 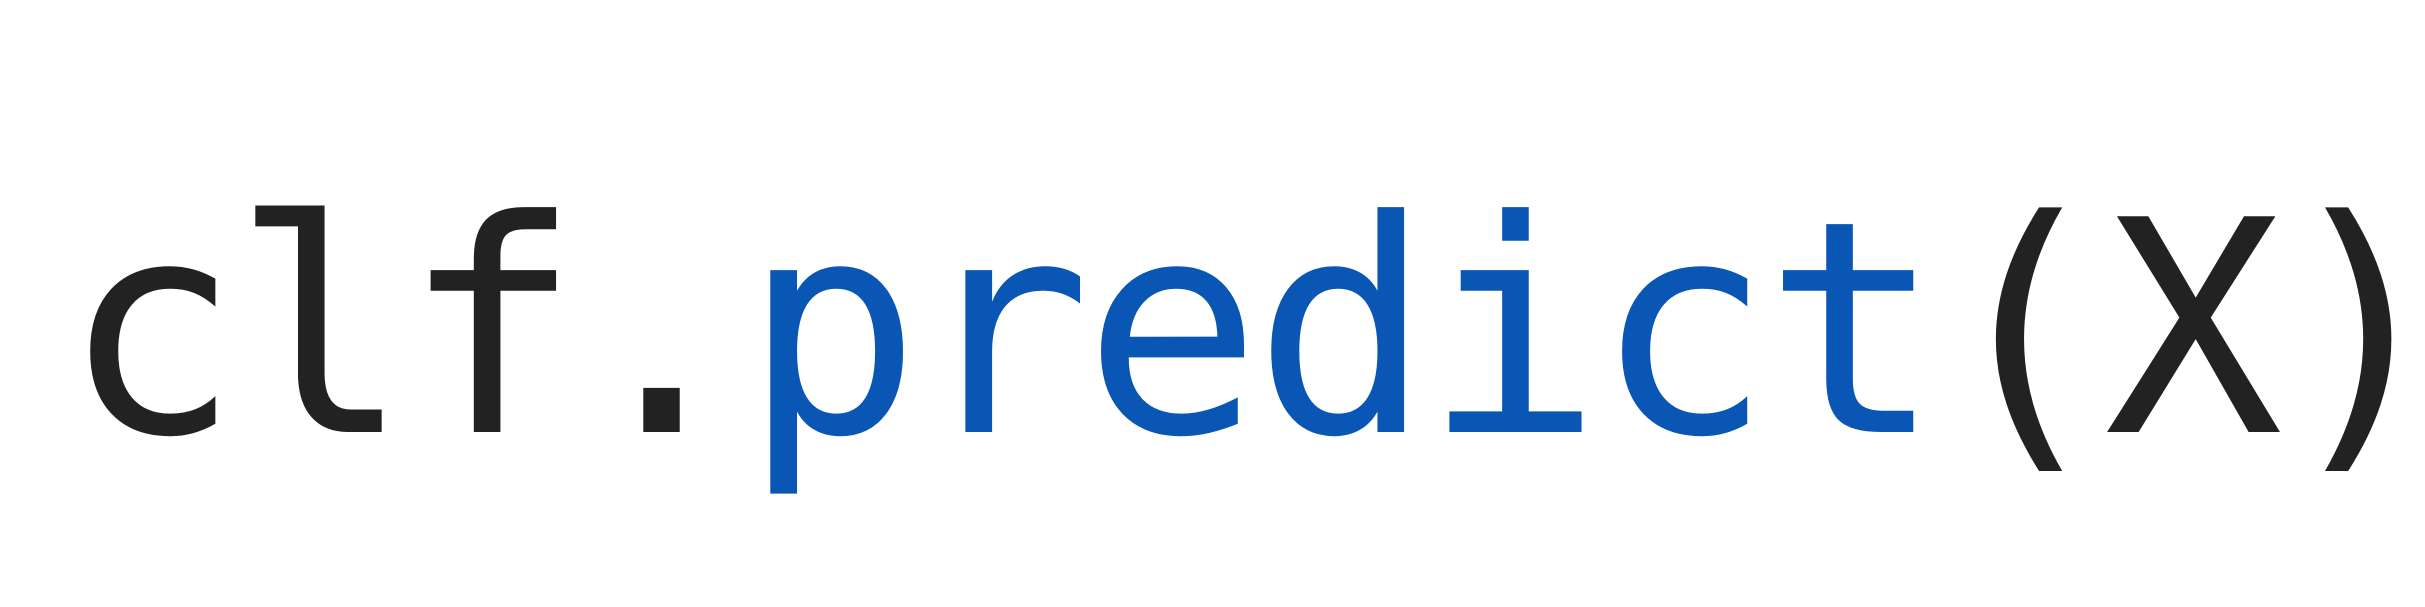 I want to click on argument-identifier: X, so click(x=2193, y=329).